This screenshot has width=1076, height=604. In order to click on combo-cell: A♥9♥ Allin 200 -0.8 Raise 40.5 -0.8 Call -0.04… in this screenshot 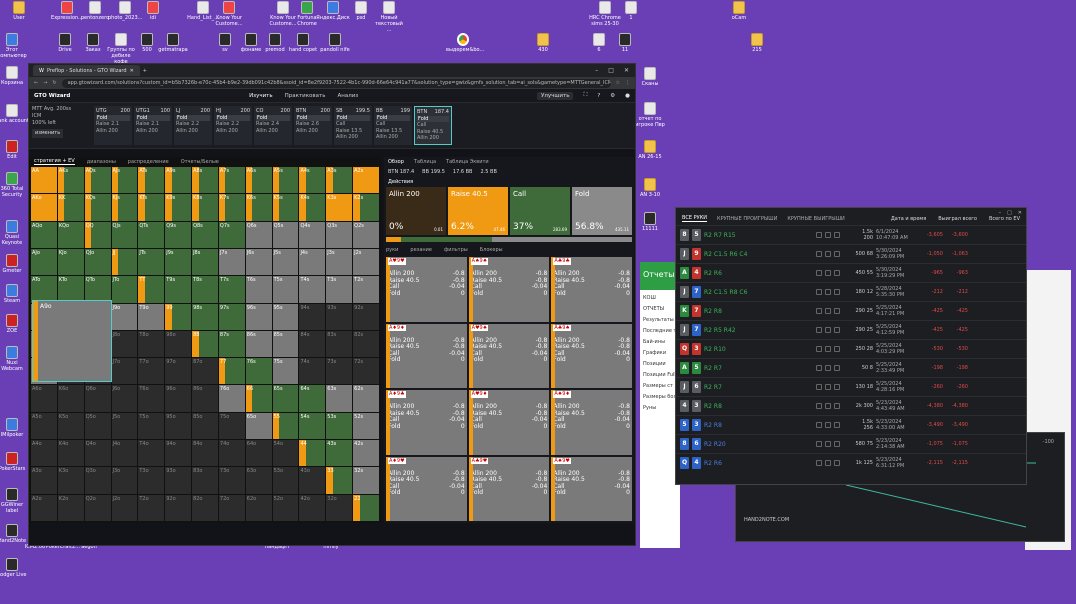, I will do `click(426, 289)`.